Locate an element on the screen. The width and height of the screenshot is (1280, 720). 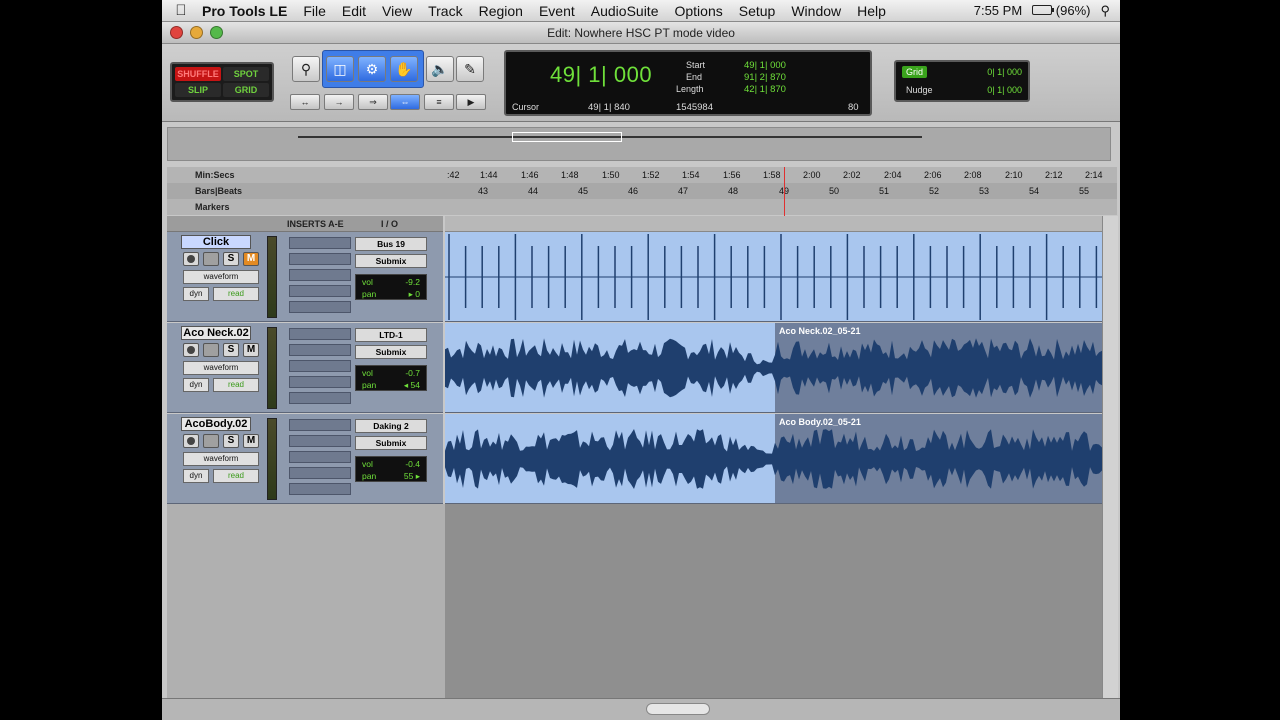
menu-edit: Edit is located at coordinates (354, 11).